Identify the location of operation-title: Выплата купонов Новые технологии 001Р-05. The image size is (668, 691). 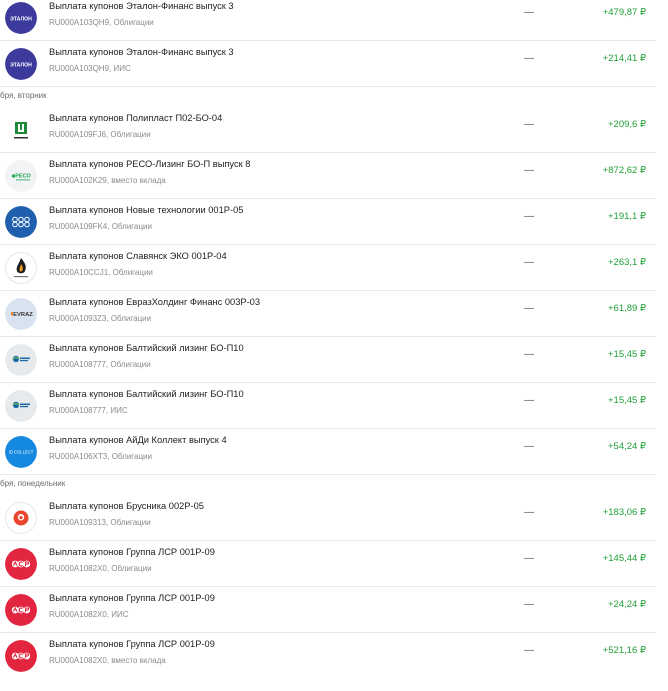
(146, 210).